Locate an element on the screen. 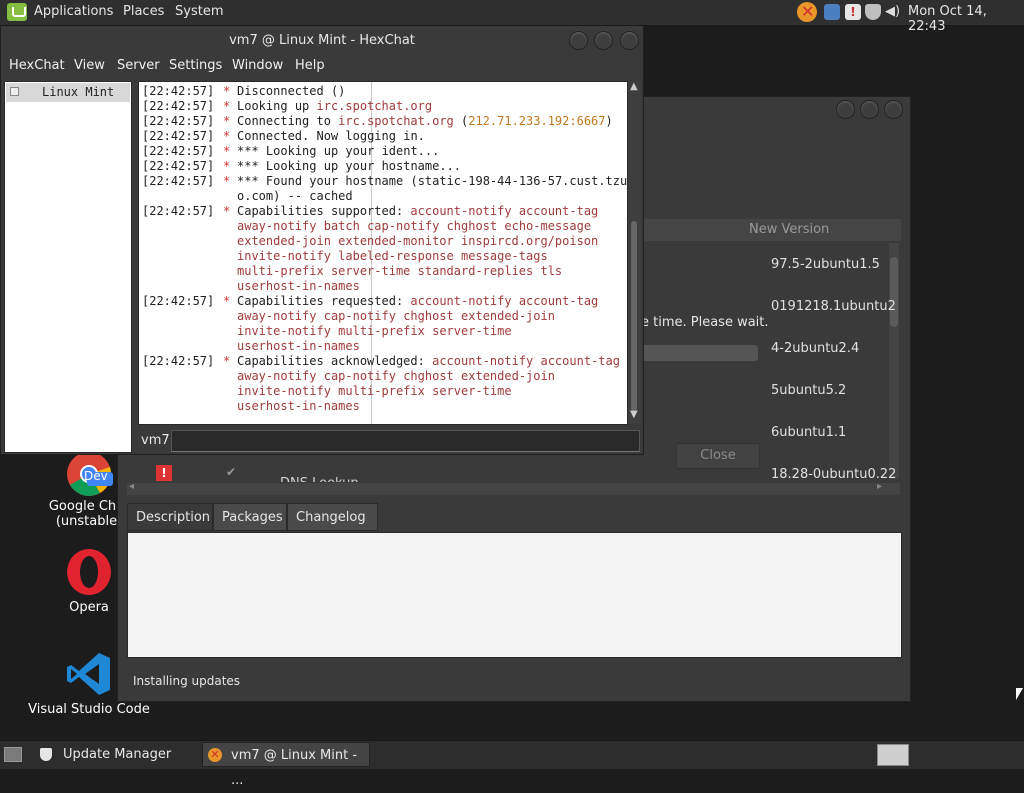  chat-scrollbar: ▲ ▼ is located at coordinates (634, 252).